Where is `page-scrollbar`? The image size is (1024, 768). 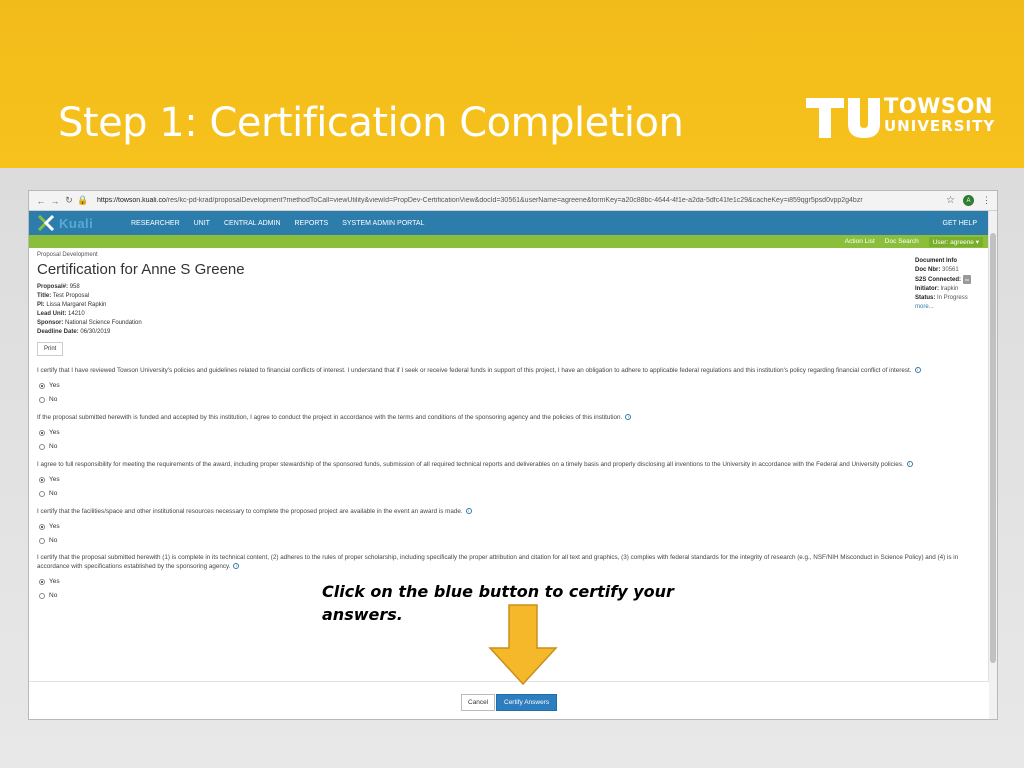
page-scrollbar is located at coordinates (992, 465).